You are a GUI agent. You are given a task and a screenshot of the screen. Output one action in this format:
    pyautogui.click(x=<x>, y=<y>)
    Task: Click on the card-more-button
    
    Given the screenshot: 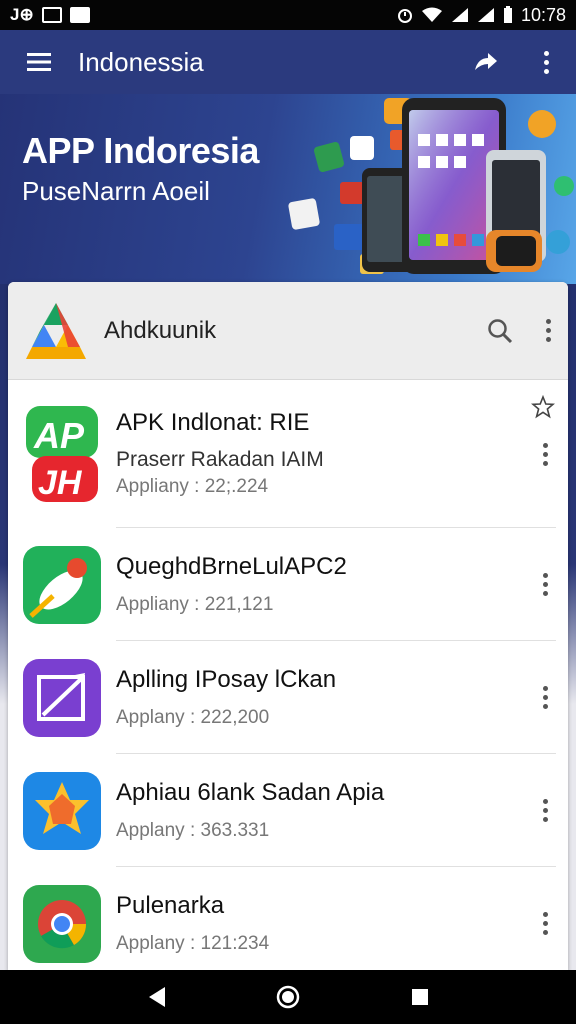 What is the action you would take?
    pyautogui.click(x=548, y=331)
    